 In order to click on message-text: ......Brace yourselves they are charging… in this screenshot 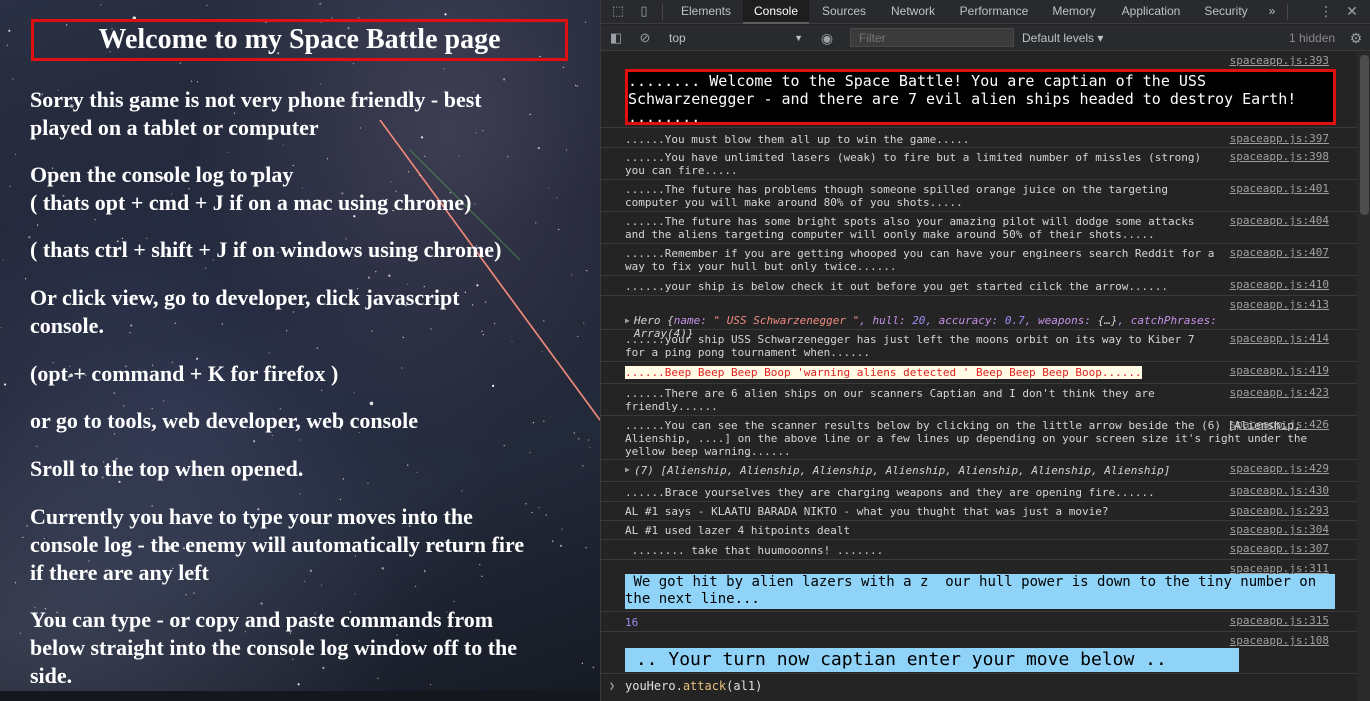, I will do `click(890, 492)`.